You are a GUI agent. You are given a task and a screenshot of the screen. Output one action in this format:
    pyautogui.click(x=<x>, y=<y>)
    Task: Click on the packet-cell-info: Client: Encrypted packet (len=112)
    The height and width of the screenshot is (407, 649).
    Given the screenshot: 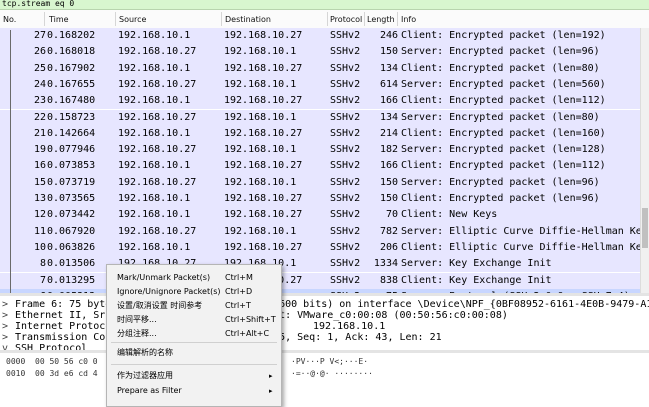 What is the action you would take?
    pyautogui.click(x=503, y=101)
    